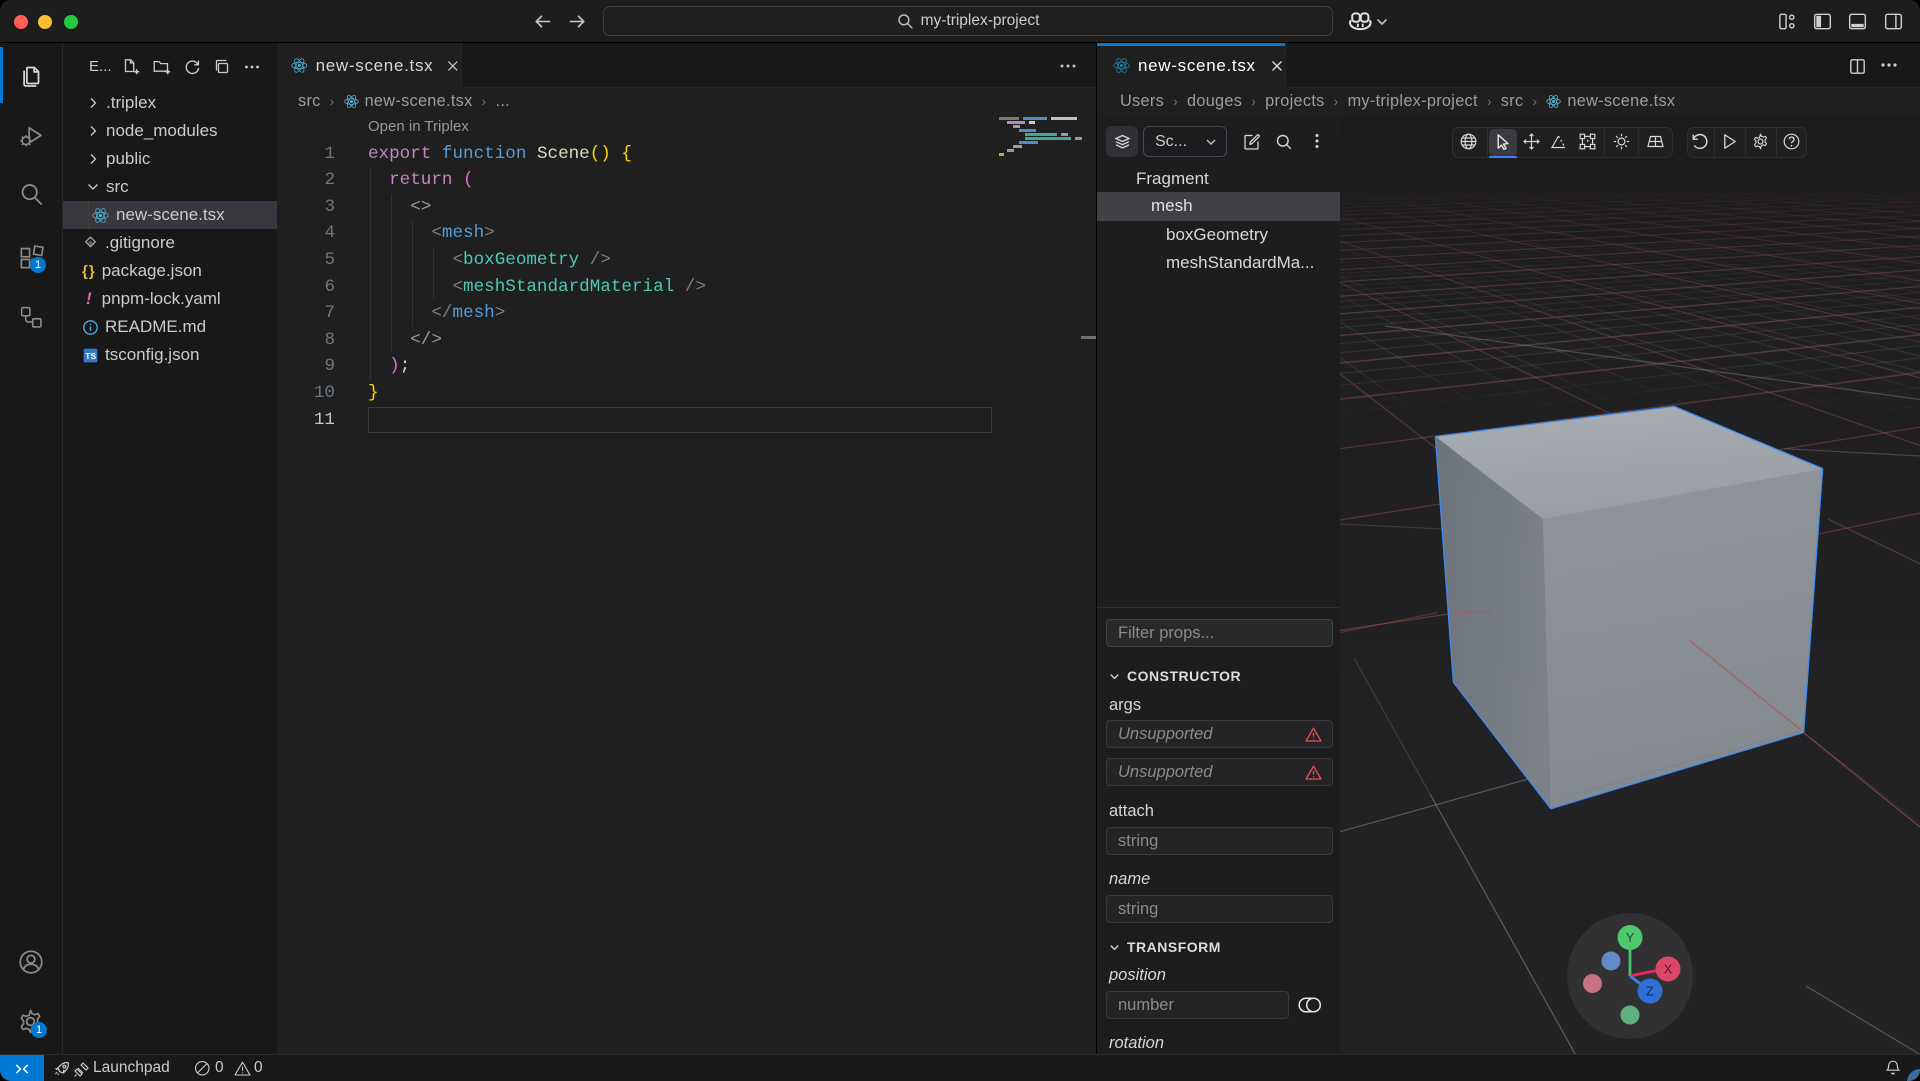 This screenshot has height=1081, width=1920. What do you see at coordinates (1668, 970) in the screenshot?
I see `svg-text: X` at bounding box center [1668, 970].